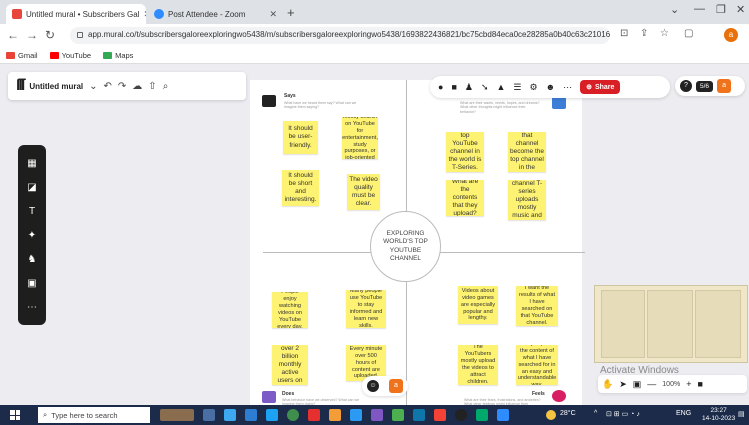 The image size is (749, 425). I want to click on profile-avatar: a, so click(731, 35).